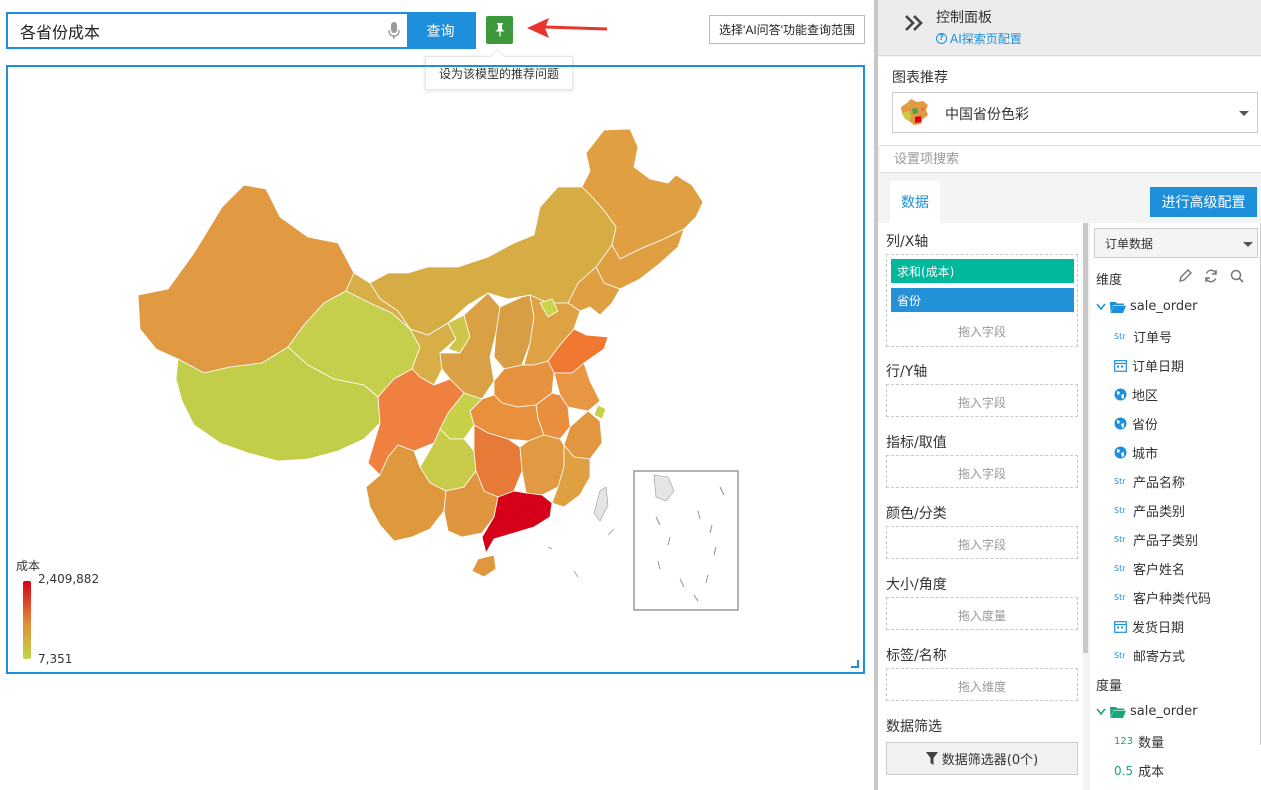  What do you see at coordinates (440, 30) in the screenshot?
I see `query-submit-button: 查询` at bounding box center [440, 30].